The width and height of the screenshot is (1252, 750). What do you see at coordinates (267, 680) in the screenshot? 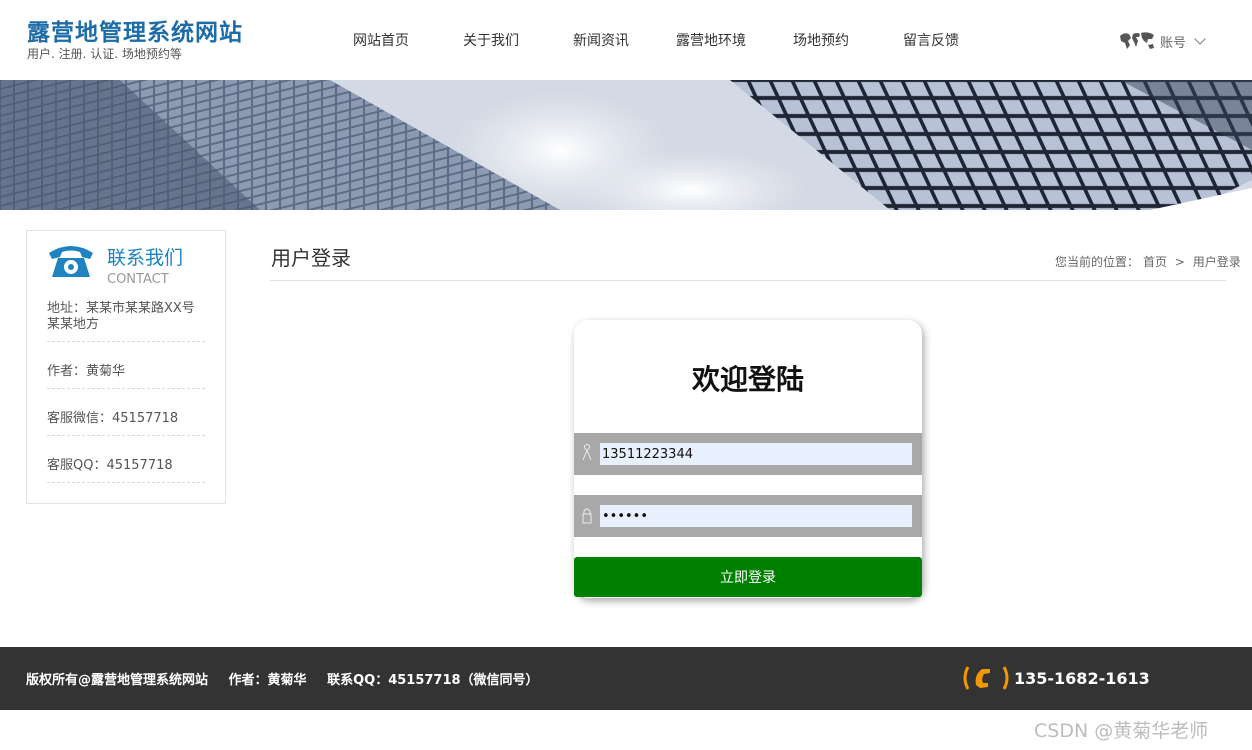
I see `footer-author: 作者：黄菊华` at bounding box center [267, 680].